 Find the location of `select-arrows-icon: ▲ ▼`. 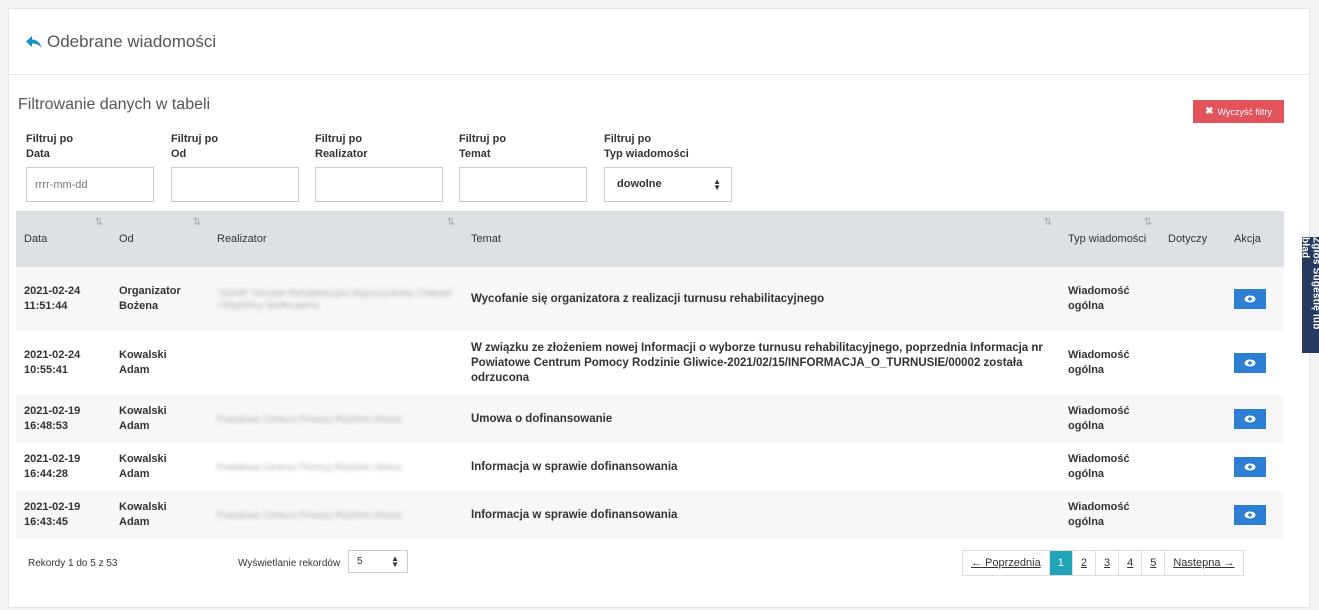

select-arrows-icon: ▲ ▼ is located at coordinates (395, 561).